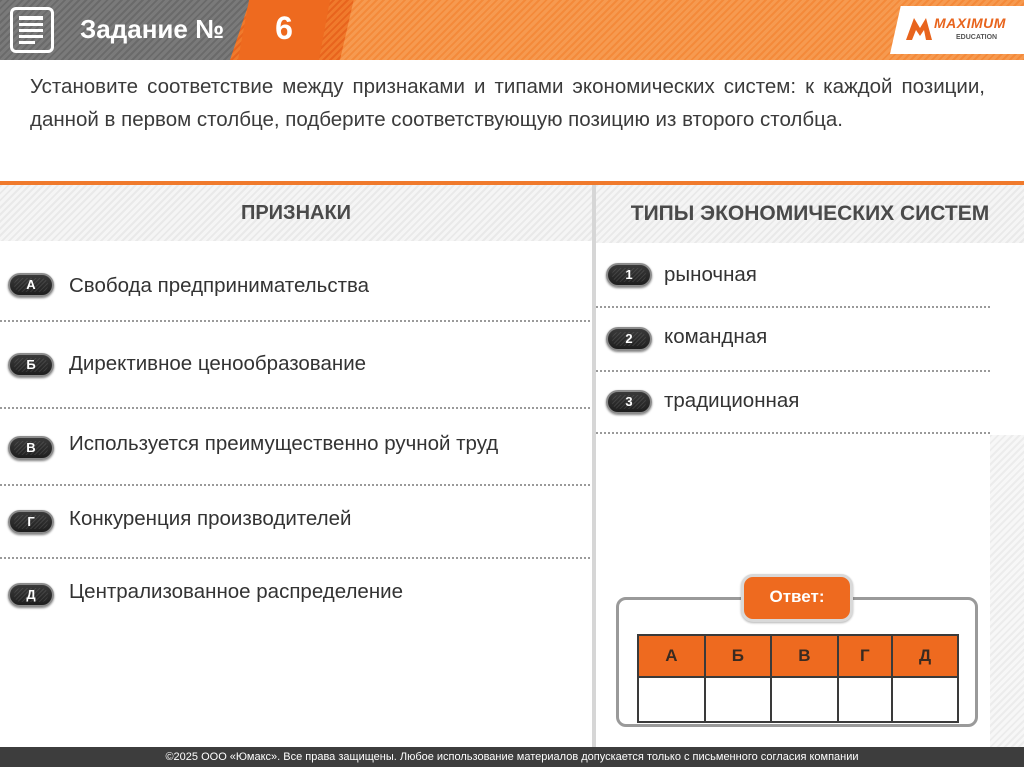  Describe the element at coordinates (284, 443) in the screenshot. I see `feature-text: Используется преимущественно ручной труд` at that location.